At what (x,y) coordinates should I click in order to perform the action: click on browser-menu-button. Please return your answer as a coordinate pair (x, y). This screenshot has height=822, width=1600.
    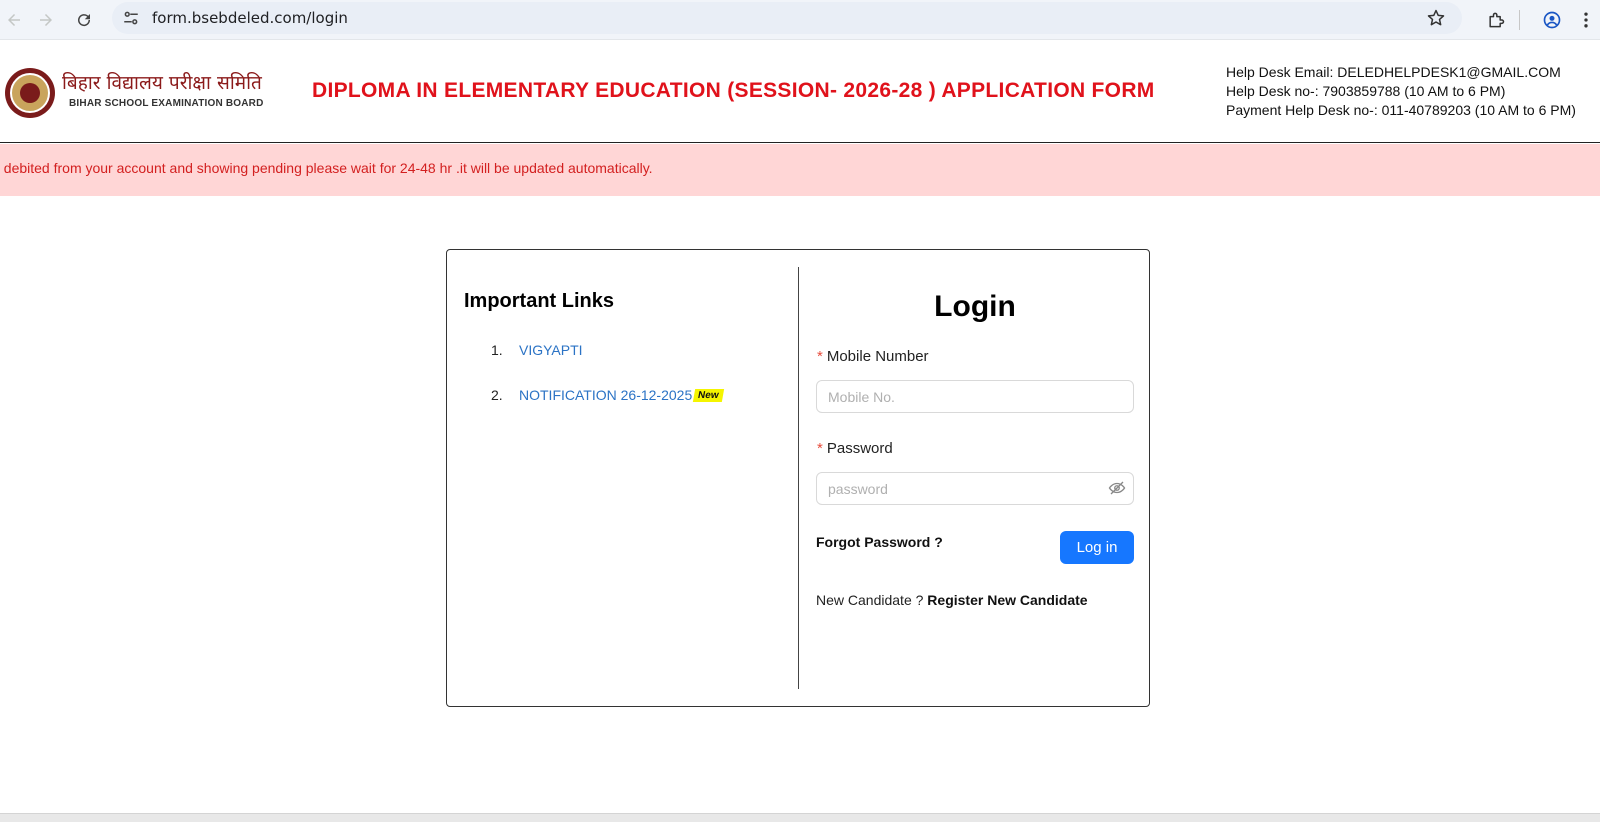
    Looking at the image, I should click on (1586, 20).